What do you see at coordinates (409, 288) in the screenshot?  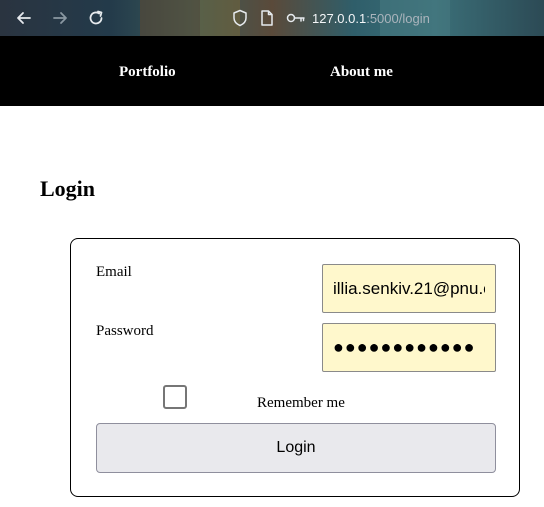 I see `email-field` at bounding box center [409, 288].